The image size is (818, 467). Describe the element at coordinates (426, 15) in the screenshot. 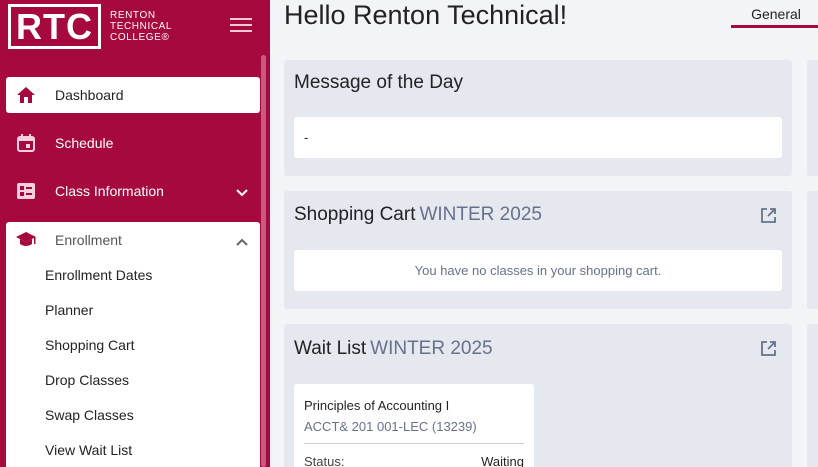

I see `page-title: Hello Renton Technical!` at that location.